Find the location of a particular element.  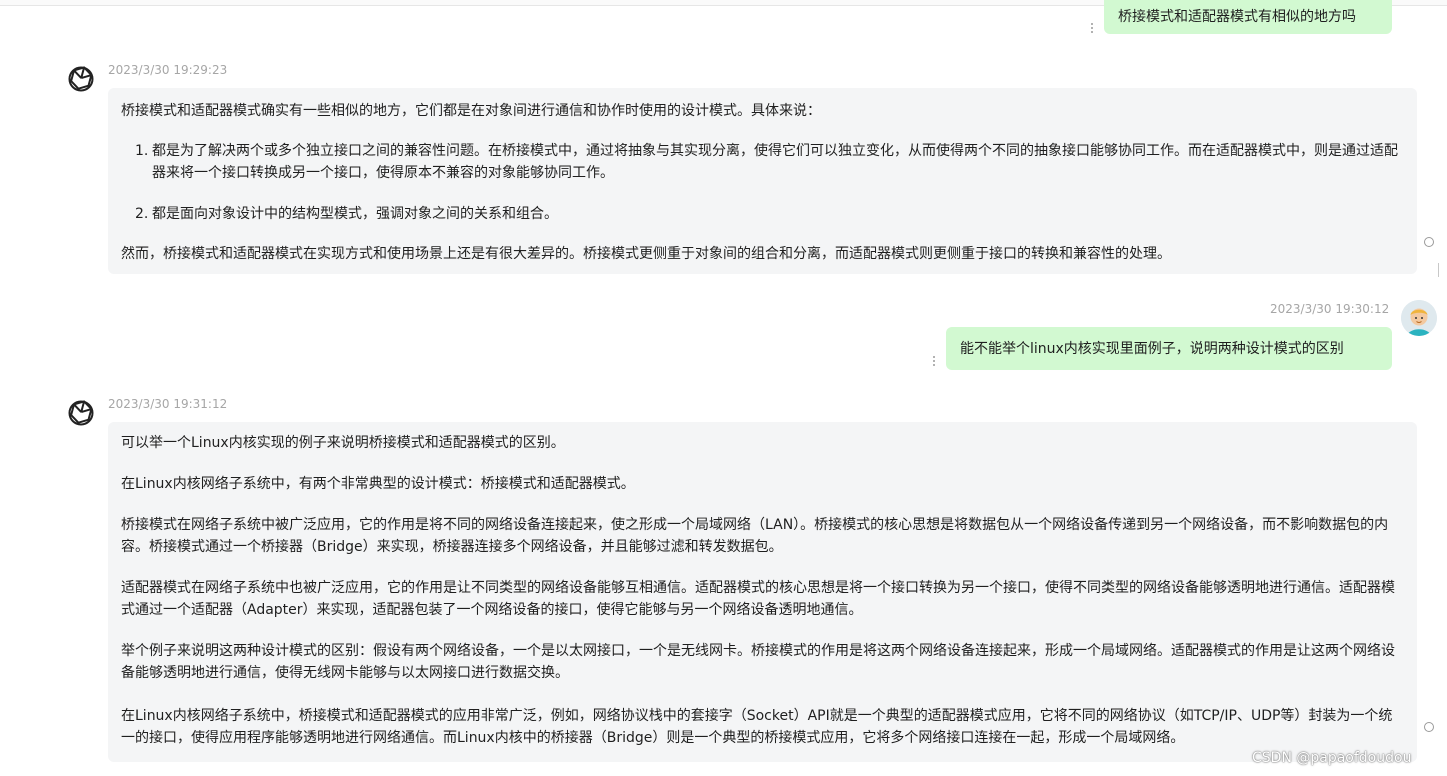

scrollbar-marker is located at coordinates (1438, 270).